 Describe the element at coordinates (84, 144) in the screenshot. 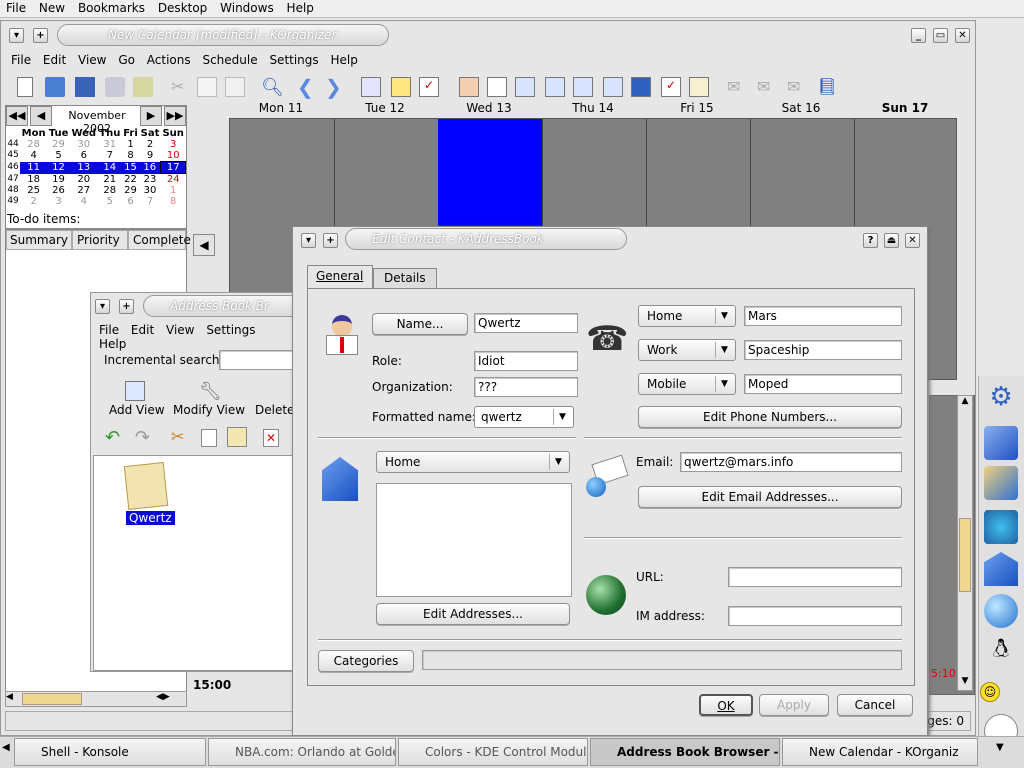

I see `day-cell: 30` at that location.